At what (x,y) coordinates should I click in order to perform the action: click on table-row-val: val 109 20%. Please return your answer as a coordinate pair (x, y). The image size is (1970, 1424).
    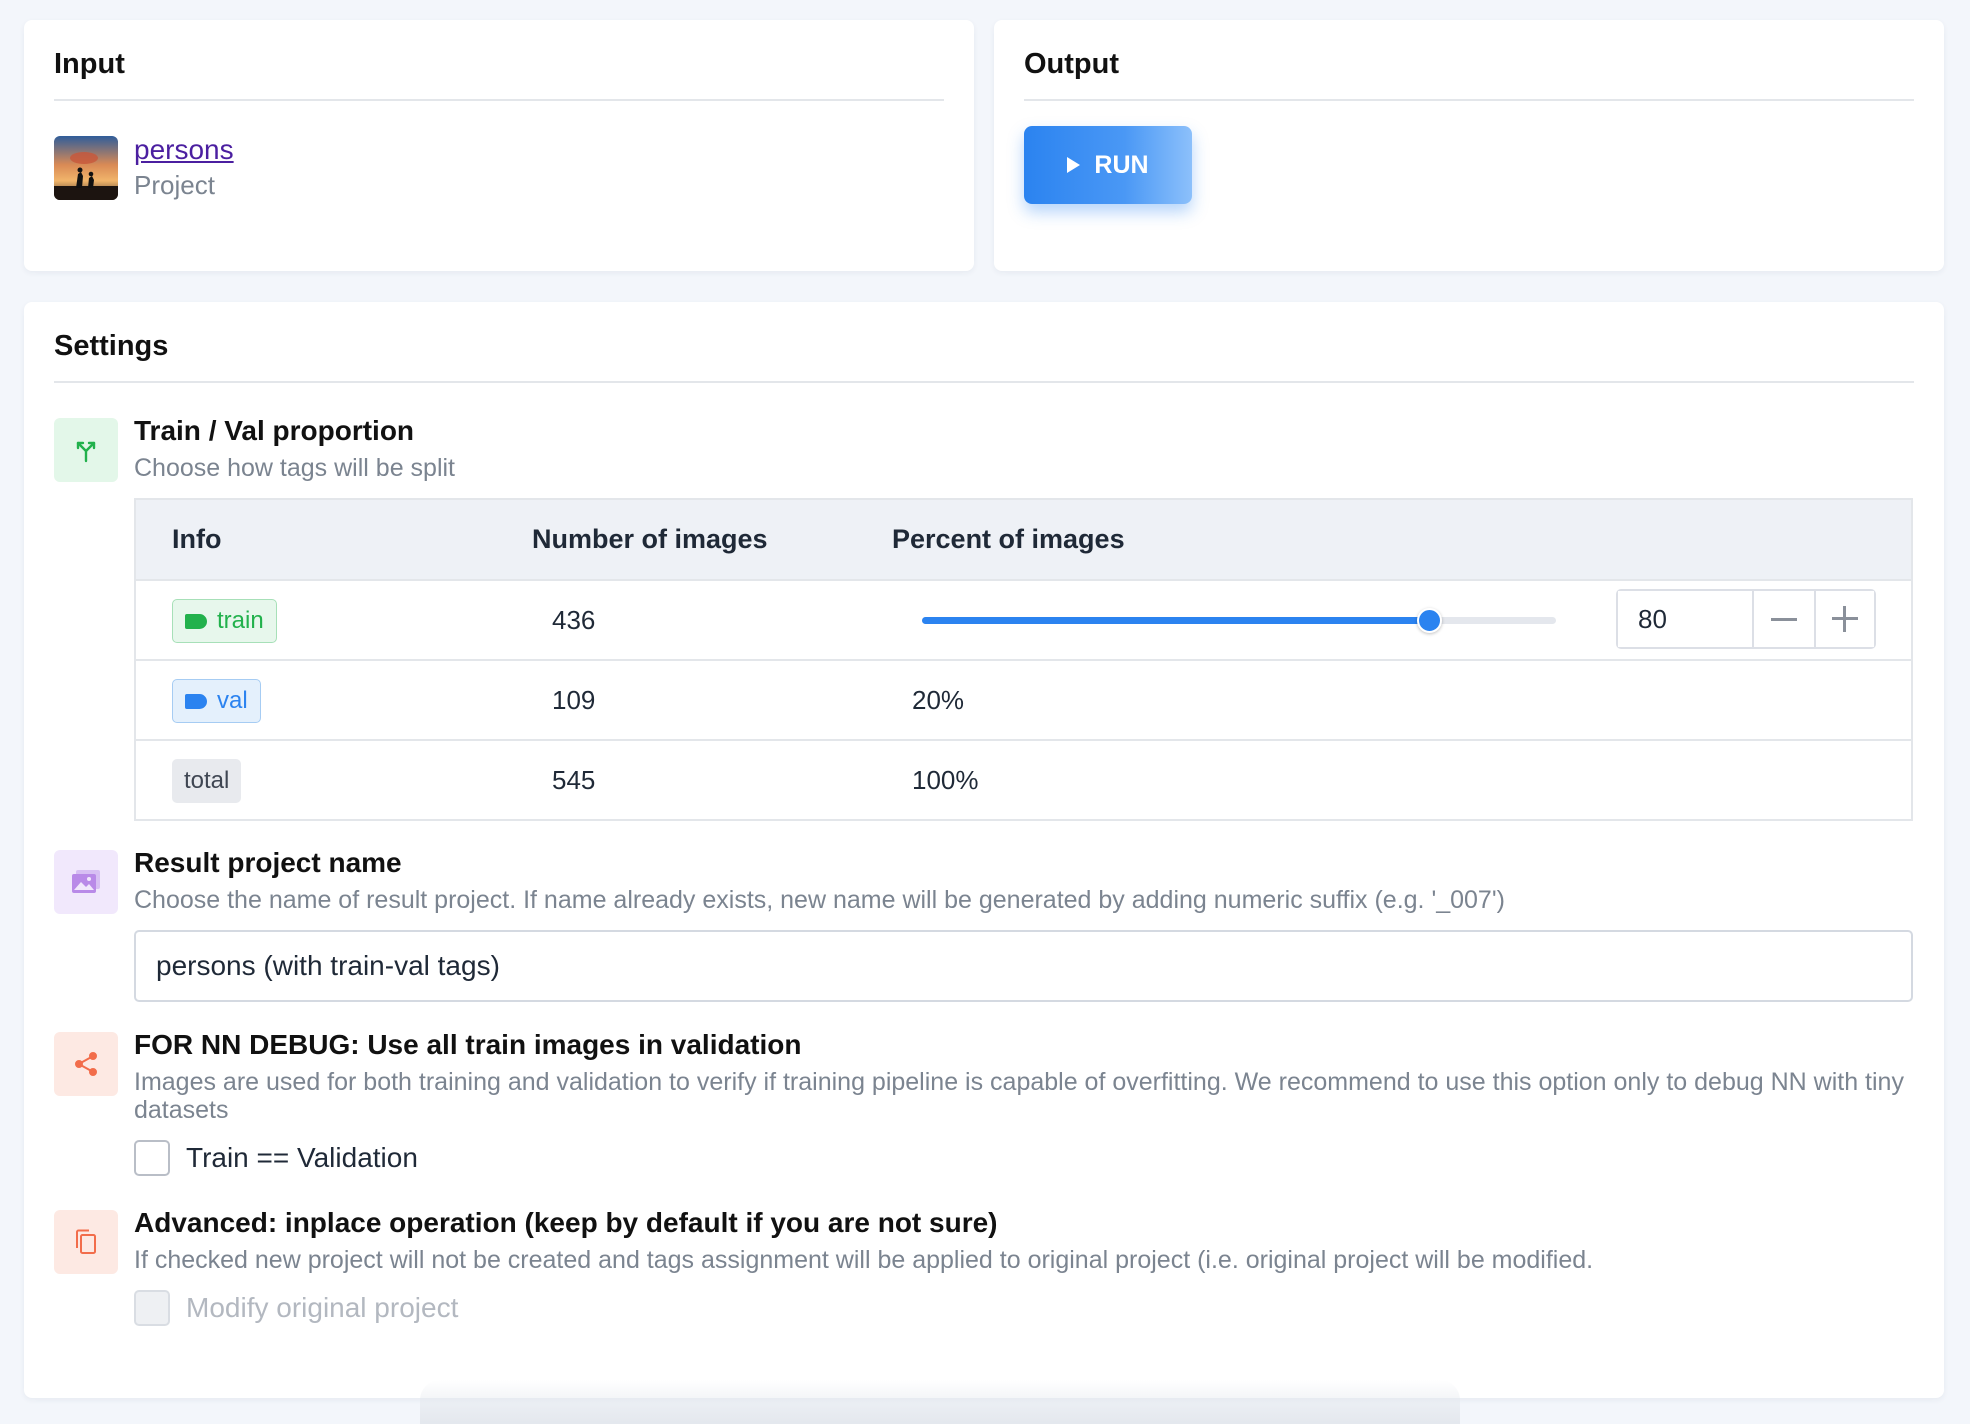
    Looking at the image, I should click on (1023, 701).